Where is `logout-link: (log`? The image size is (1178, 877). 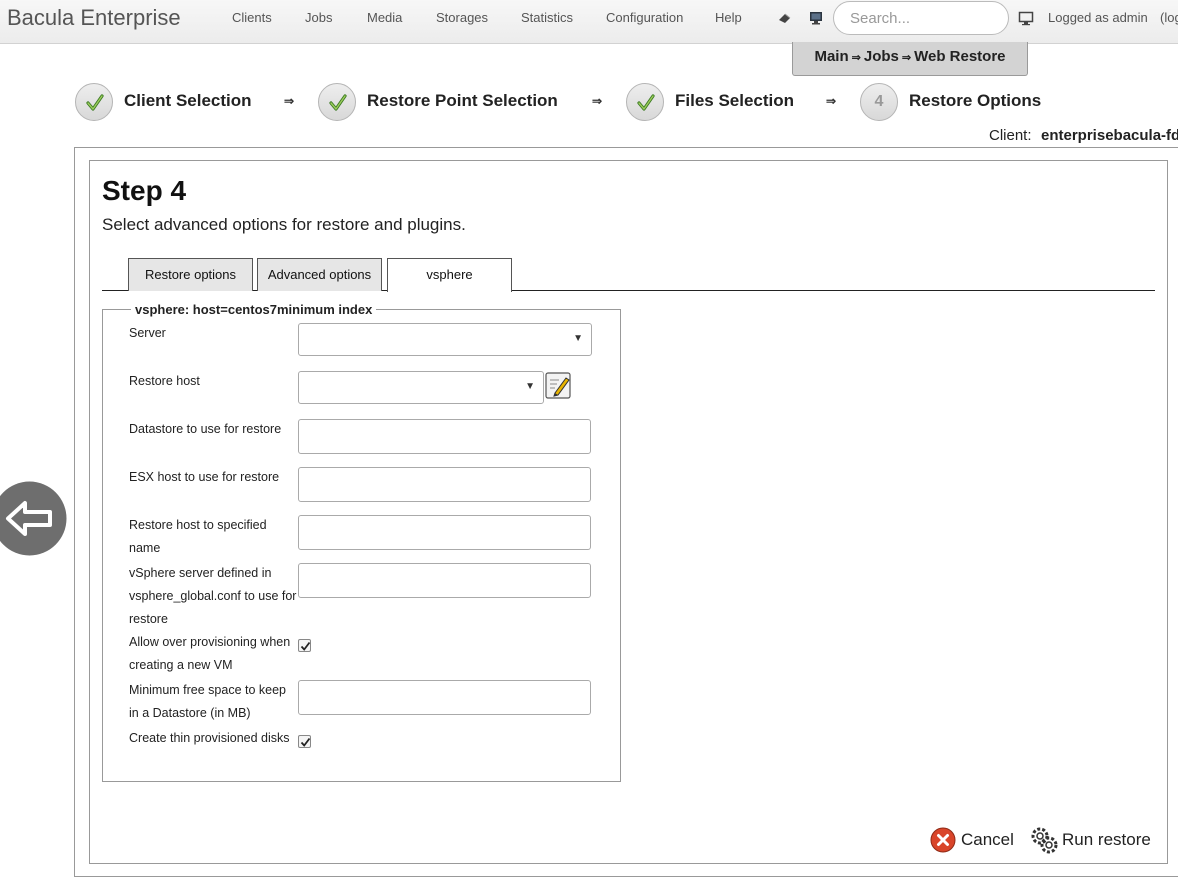 logout-link: (log is located at coordinates (1169, 17).